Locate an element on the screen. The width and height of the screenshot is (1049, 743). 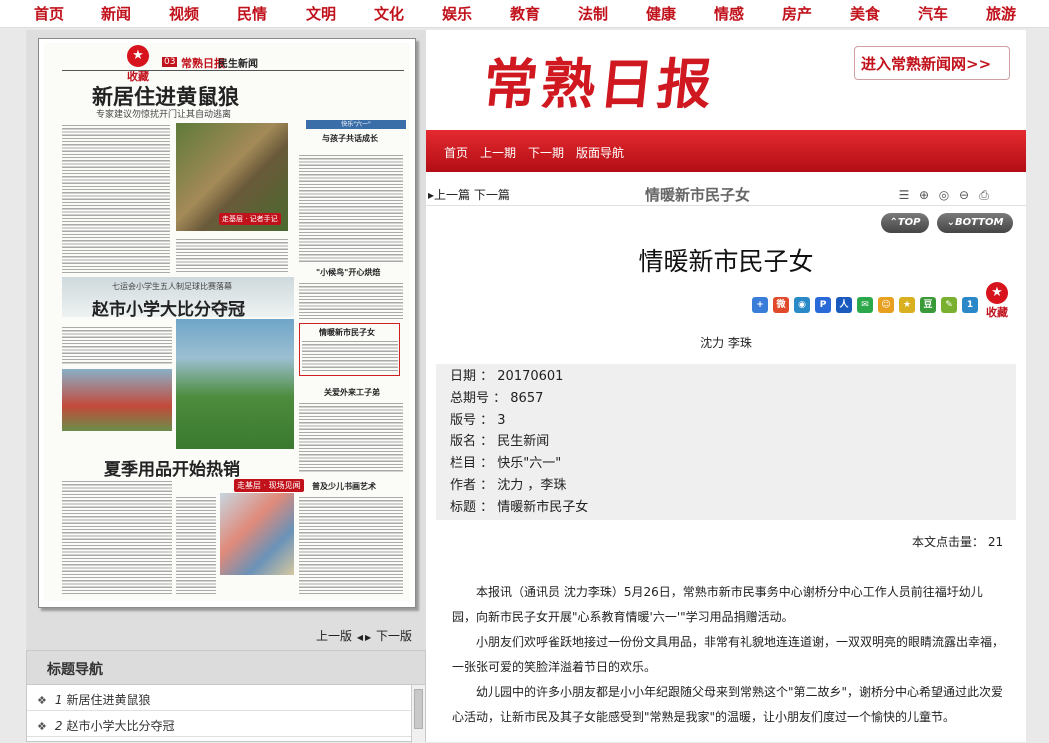
scene-badge: 走基层 · 现场见闻 is located at coordinates (269, 485).